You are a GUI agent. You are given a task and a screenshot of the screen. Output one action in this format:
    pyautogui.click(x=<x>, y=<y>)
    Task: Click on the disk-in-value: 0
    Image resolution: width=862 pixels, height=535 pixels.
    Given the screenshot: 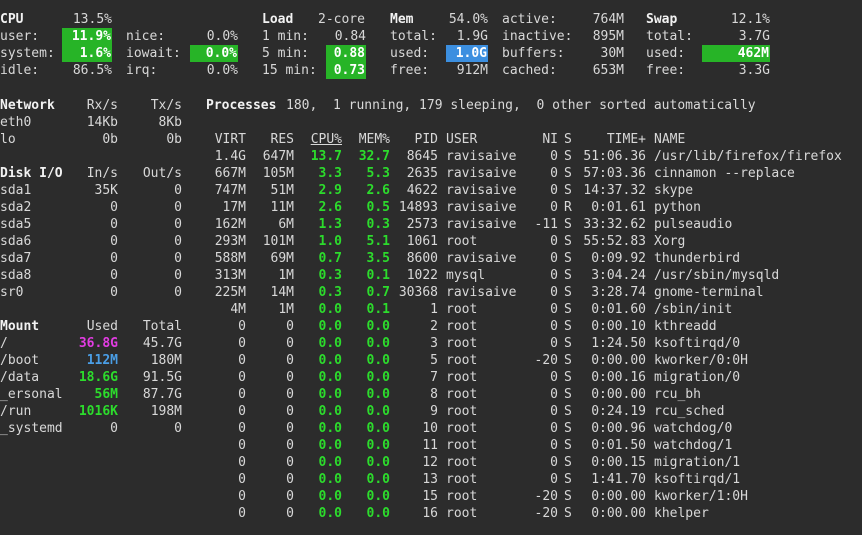 What is the action you would take?
    pyautogui.click(x=114, y=292)
    